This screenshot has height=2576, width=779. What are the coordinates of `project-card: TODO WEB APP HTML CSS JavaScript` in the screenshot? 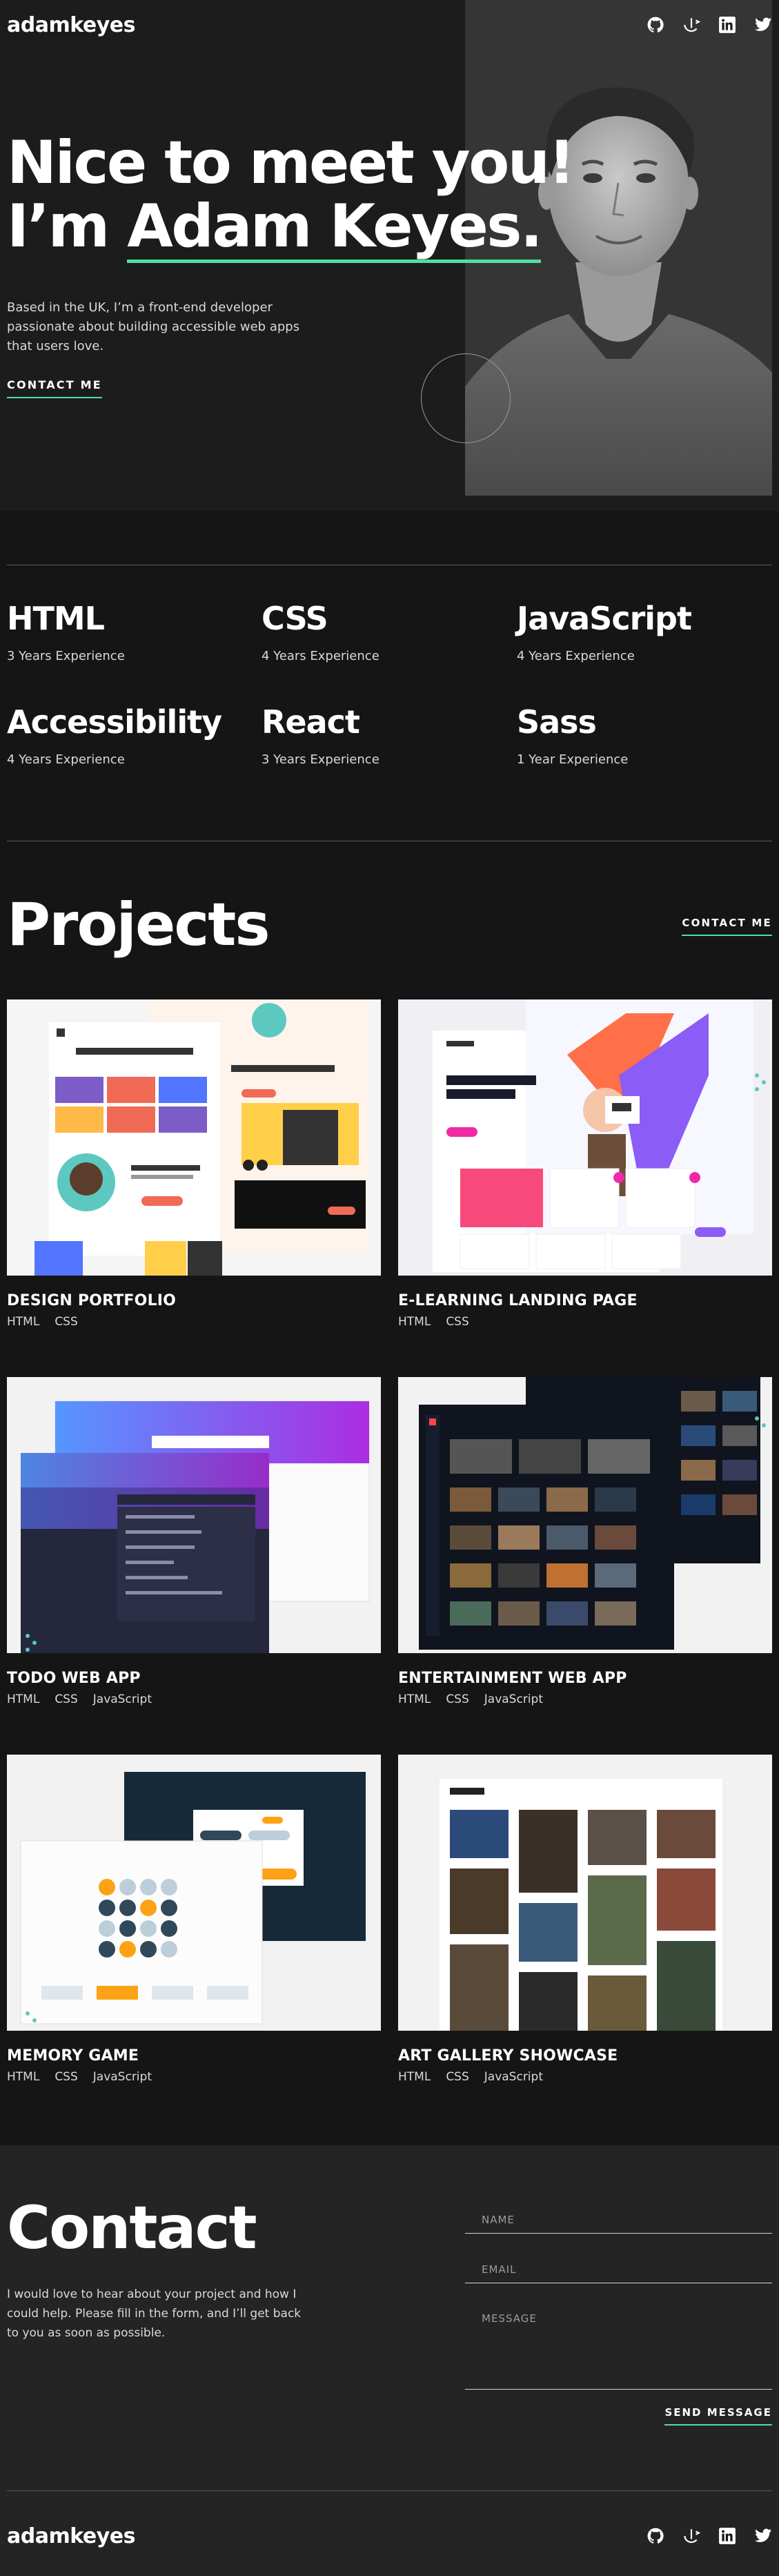 It's located at (194, 1541).